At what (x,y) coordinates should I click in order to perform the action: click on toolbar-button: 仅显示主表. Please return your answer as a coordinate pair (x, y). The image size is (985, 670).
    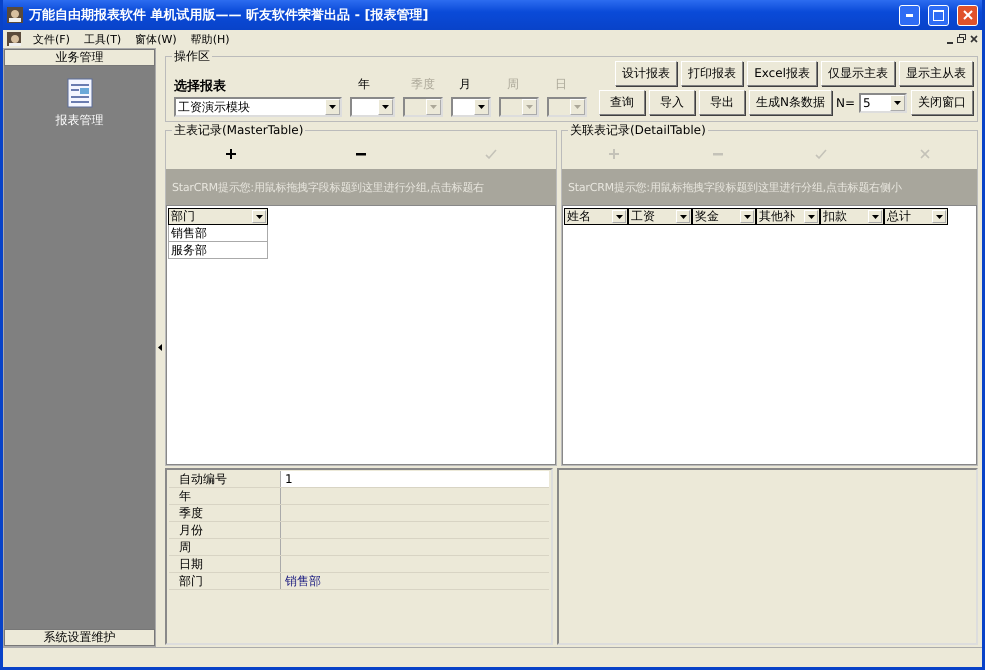
    Looking at the image, I should click on (858, 73).